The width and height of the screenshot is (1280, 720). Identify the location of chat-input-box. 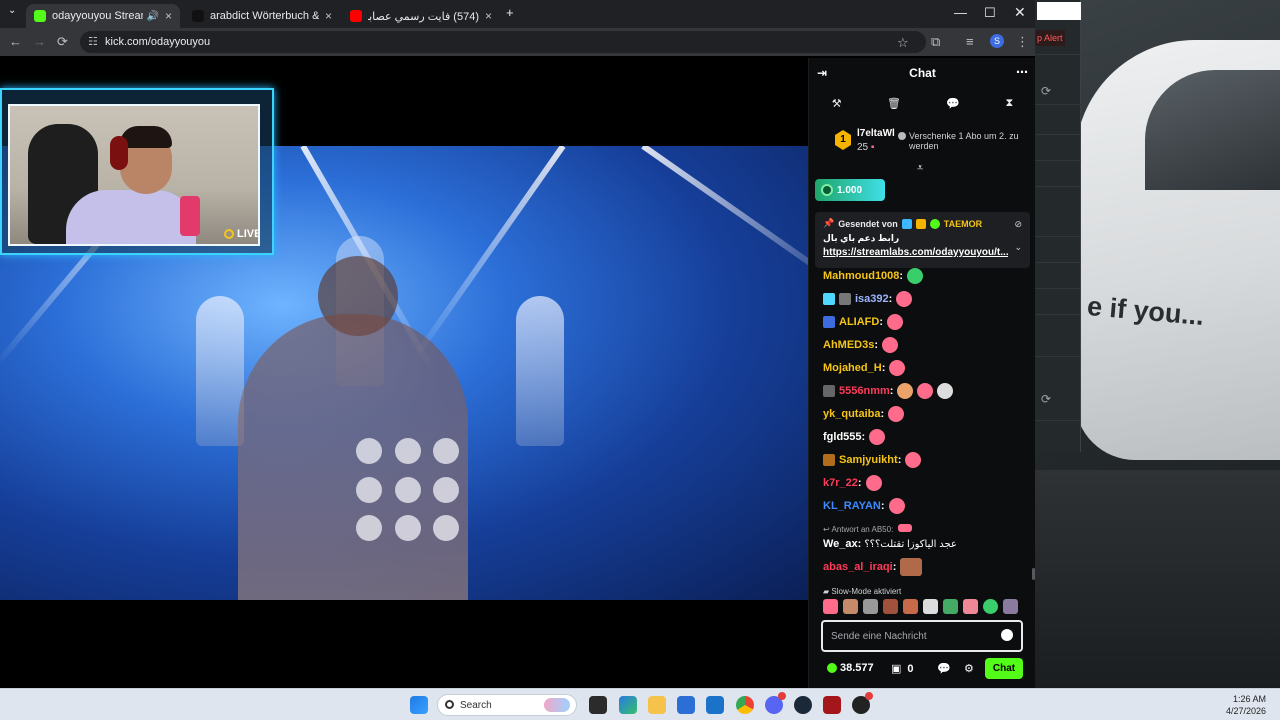
(922, 636).